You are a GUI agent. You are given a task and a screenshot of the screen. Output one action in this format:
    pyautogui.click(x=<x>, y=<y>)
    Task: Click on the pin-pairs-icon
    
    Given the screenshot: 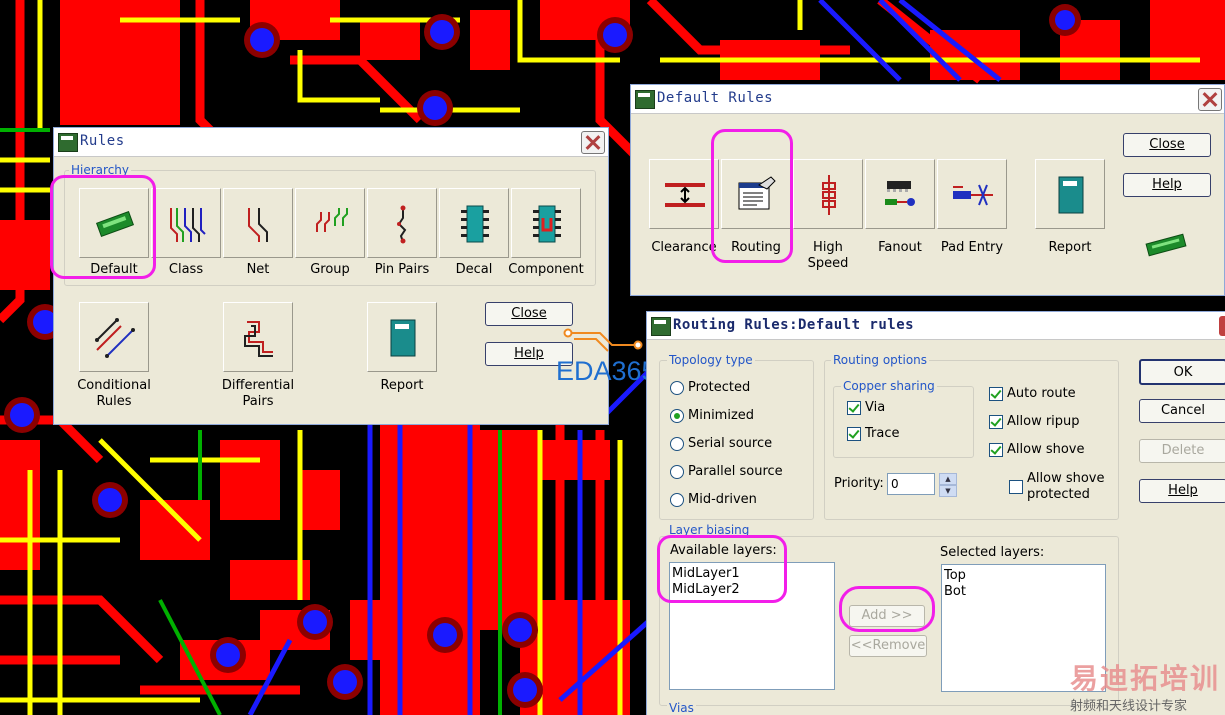 What is the action you would take?
    pyautogui.click(x=402, y=224)
    